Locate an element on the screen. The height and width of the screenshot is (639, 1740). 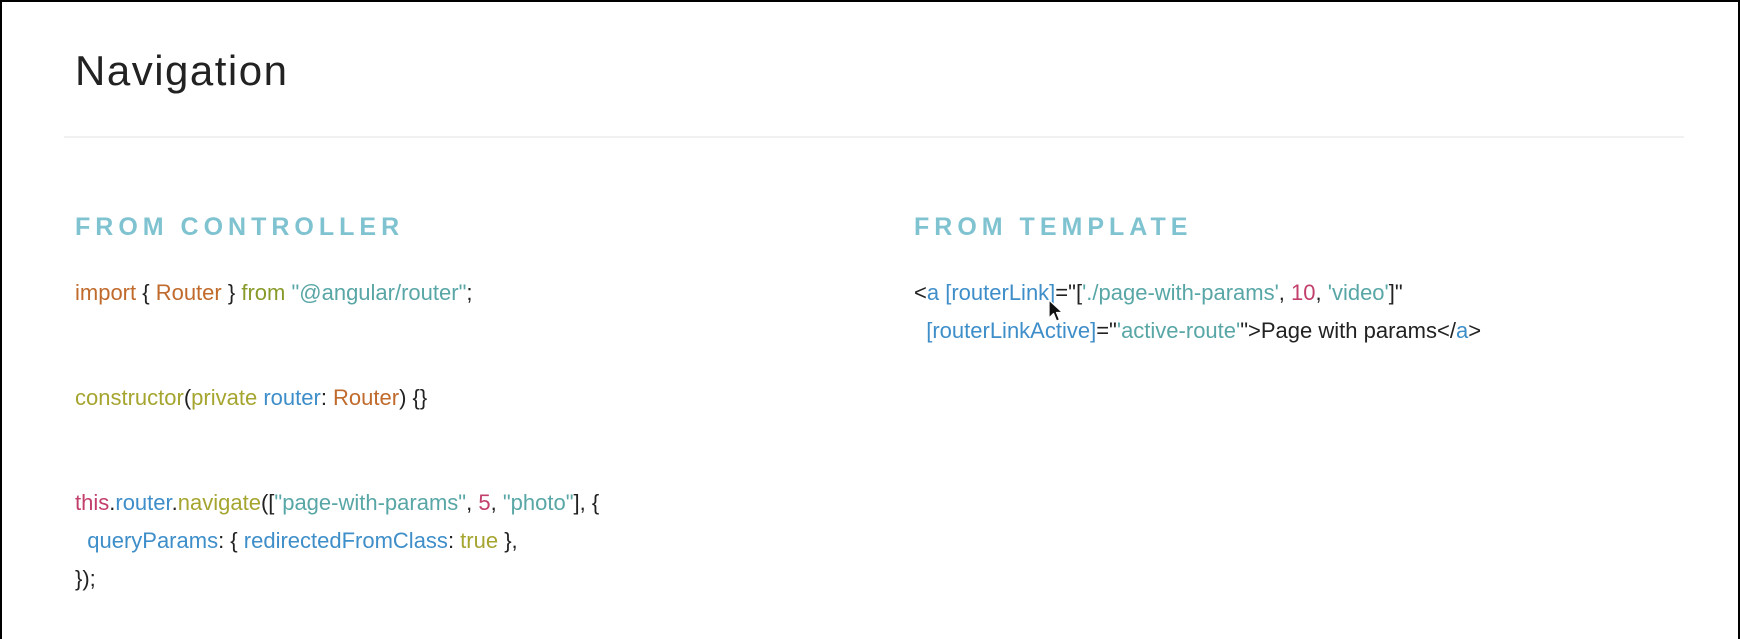
code-punctuation: ]" is located at coordinates (1395, 292).